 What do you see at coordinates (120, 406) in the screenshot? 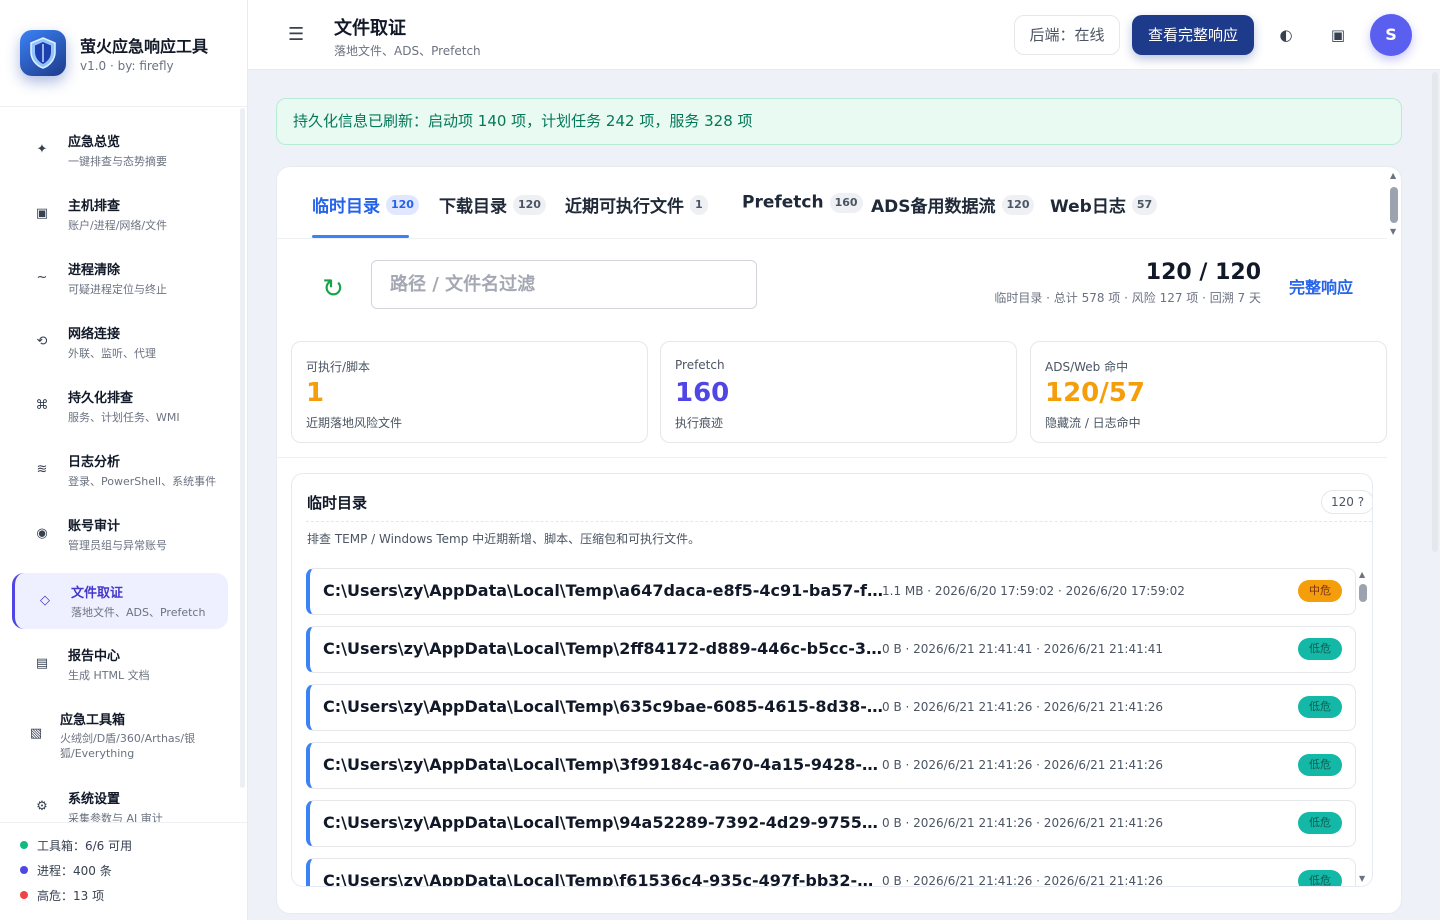
I see `sidebar-item-4: ⌘ 持久化排查 服务、计划任务、WMI` at bounding box center [120, 406].